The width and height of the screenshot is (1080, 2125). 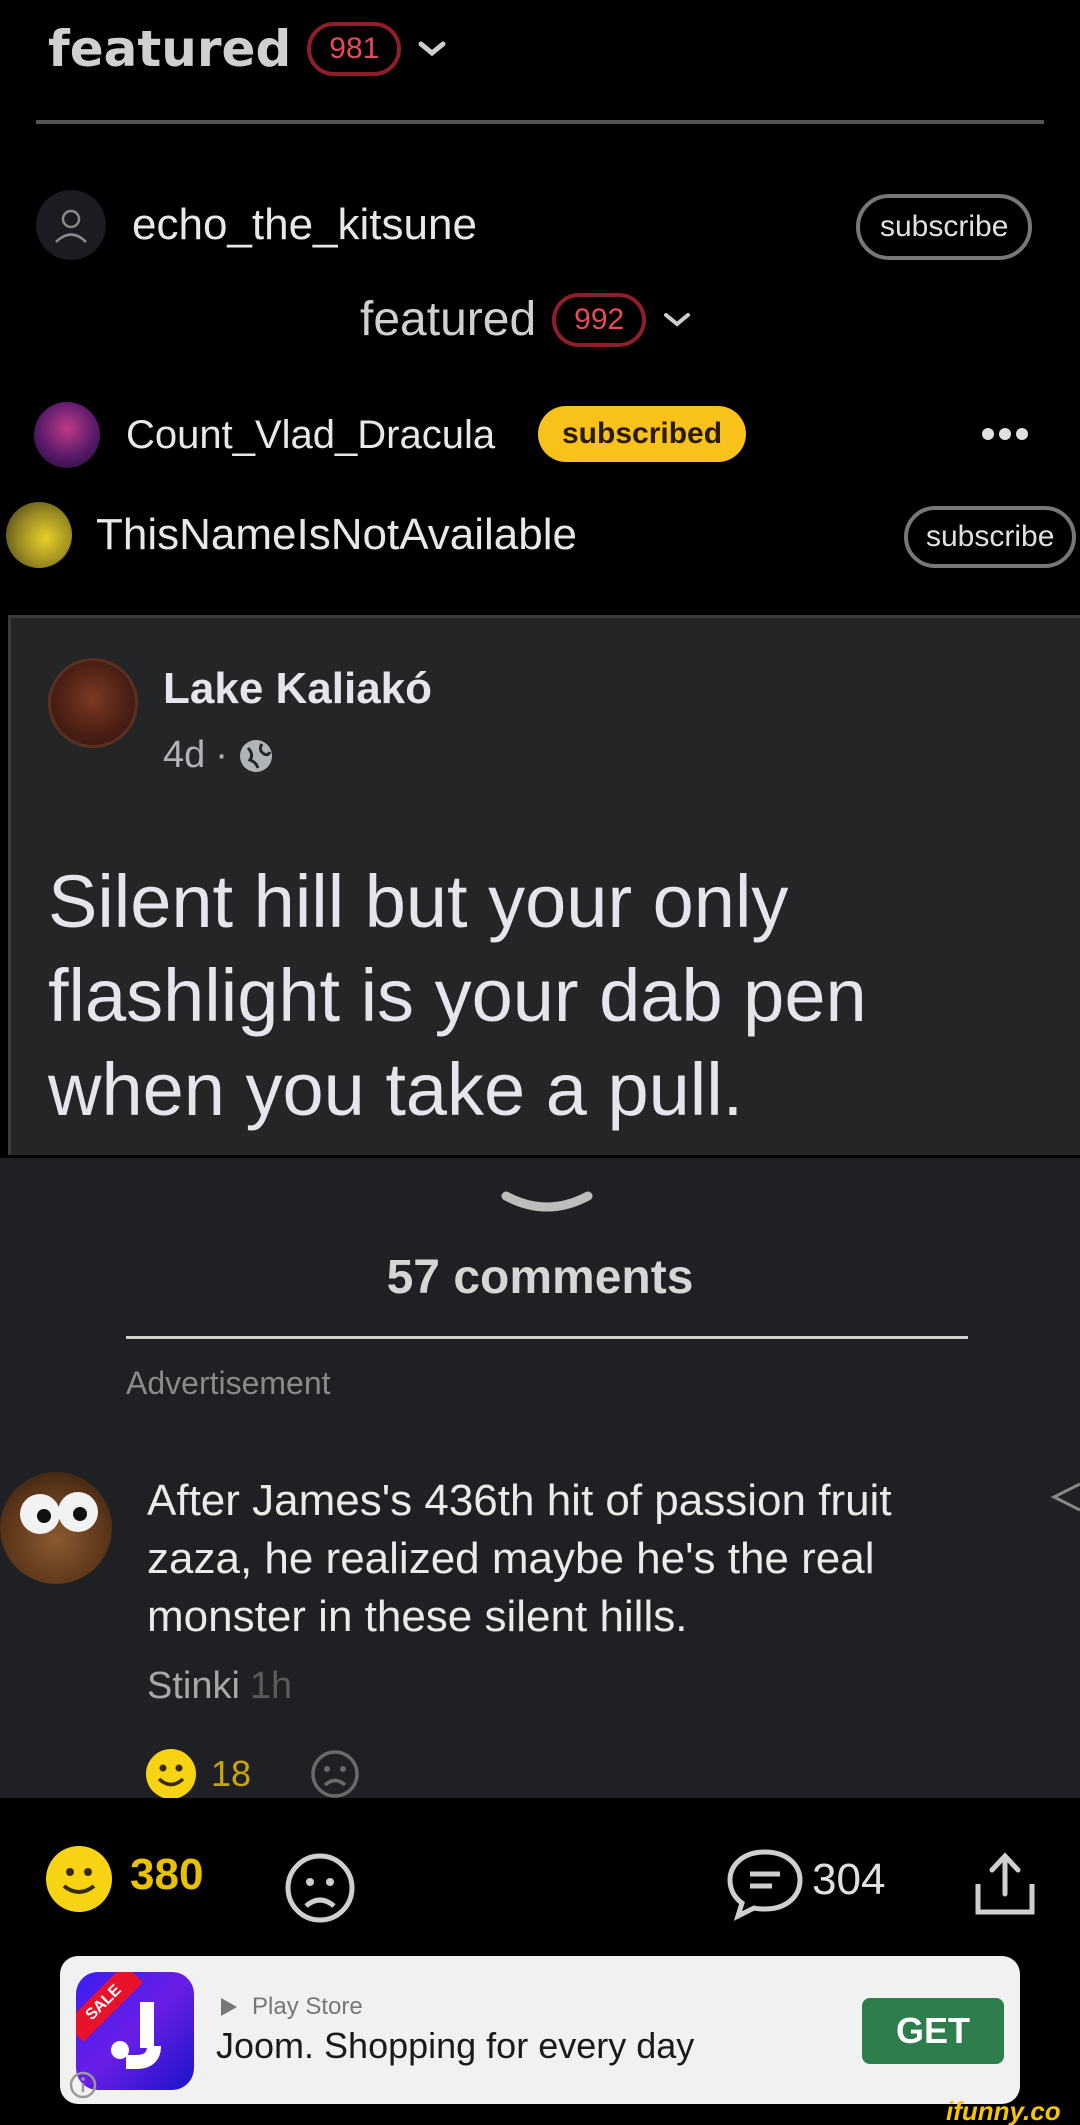 I want to click on fb-avatar, so click(x=93, y=703).